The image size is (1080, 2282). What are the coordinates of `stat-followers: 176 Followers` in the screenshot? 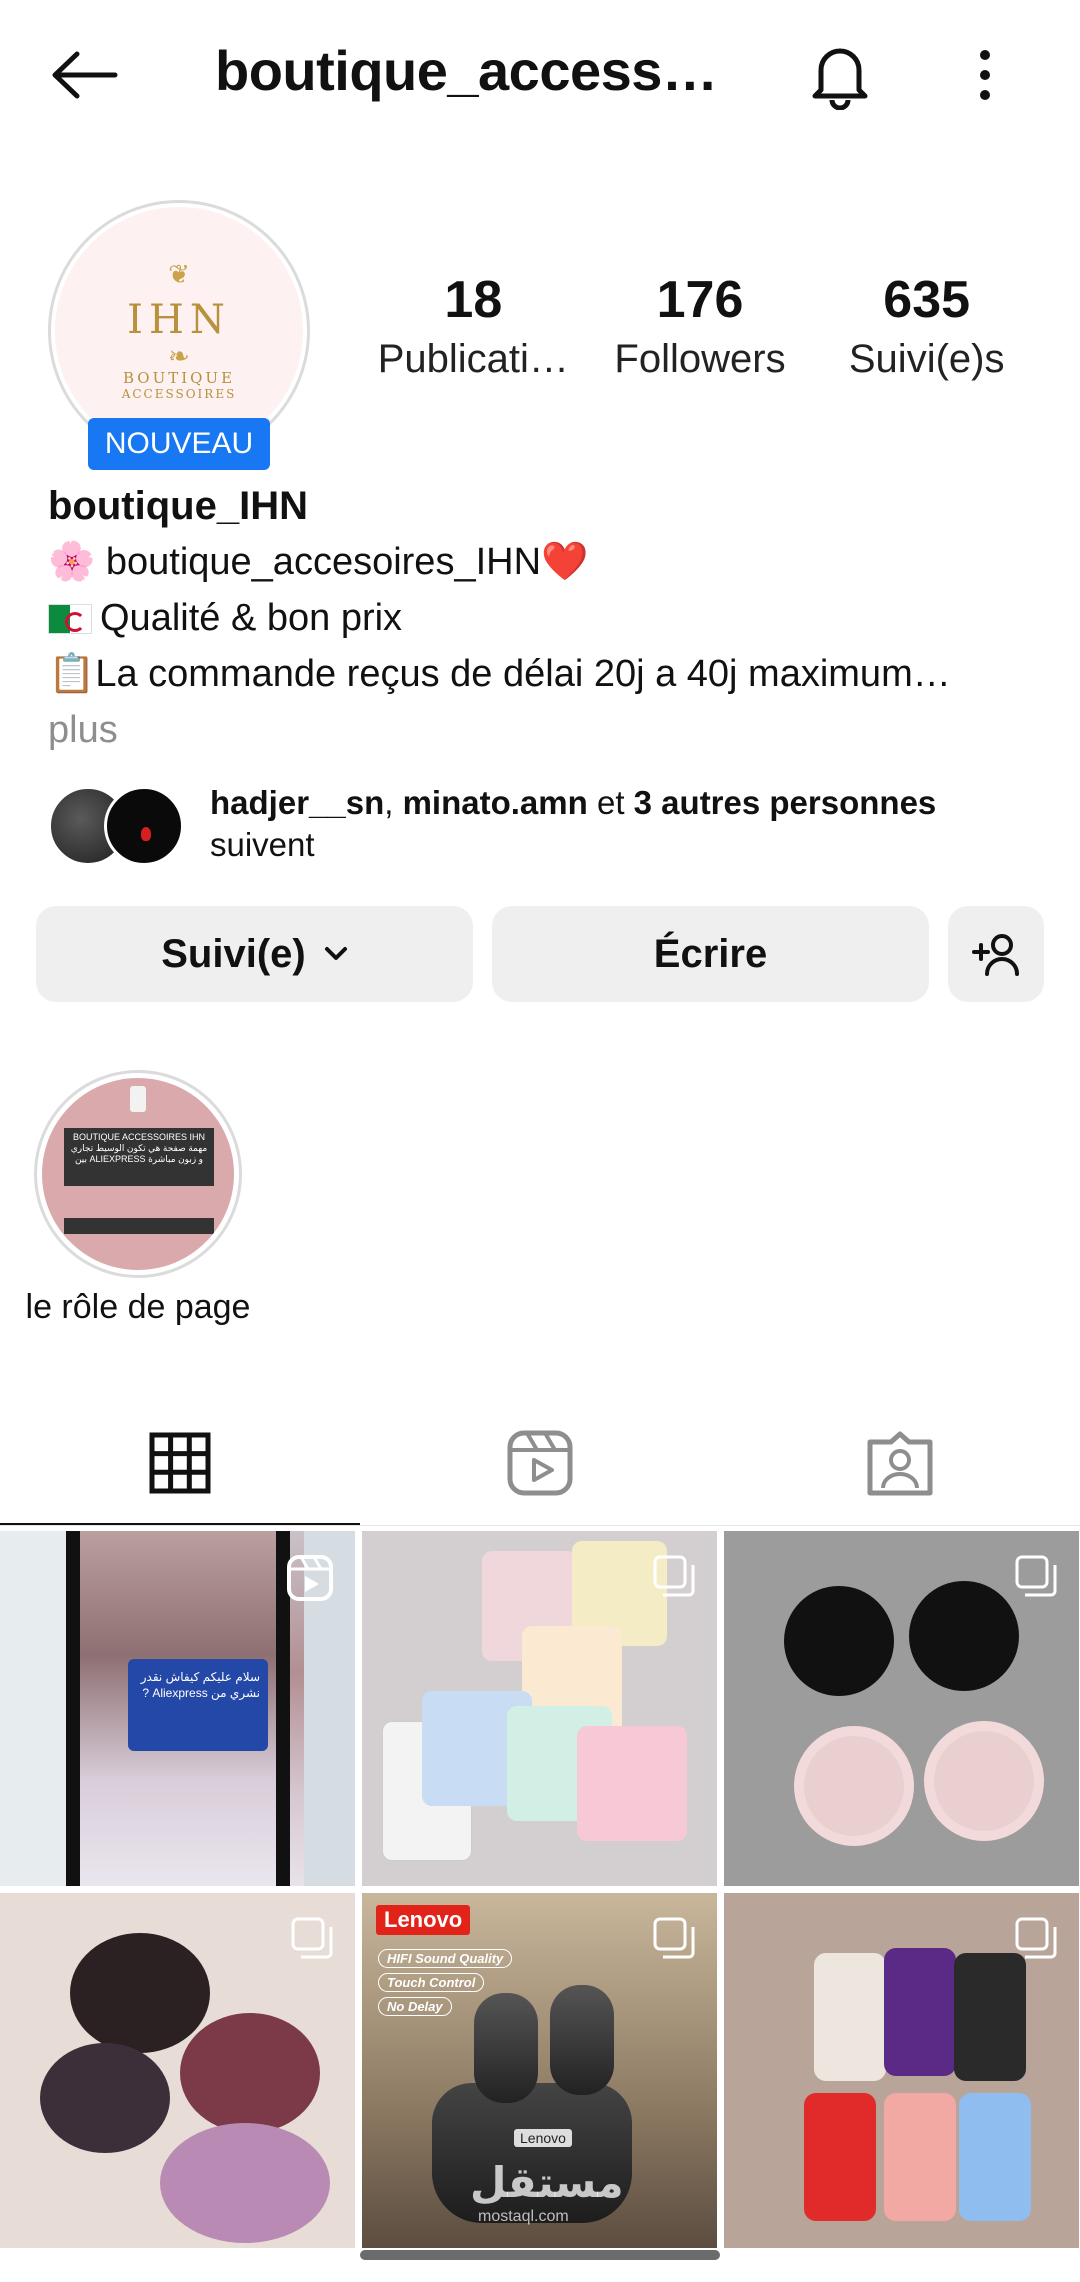 It's located at (700, 326).